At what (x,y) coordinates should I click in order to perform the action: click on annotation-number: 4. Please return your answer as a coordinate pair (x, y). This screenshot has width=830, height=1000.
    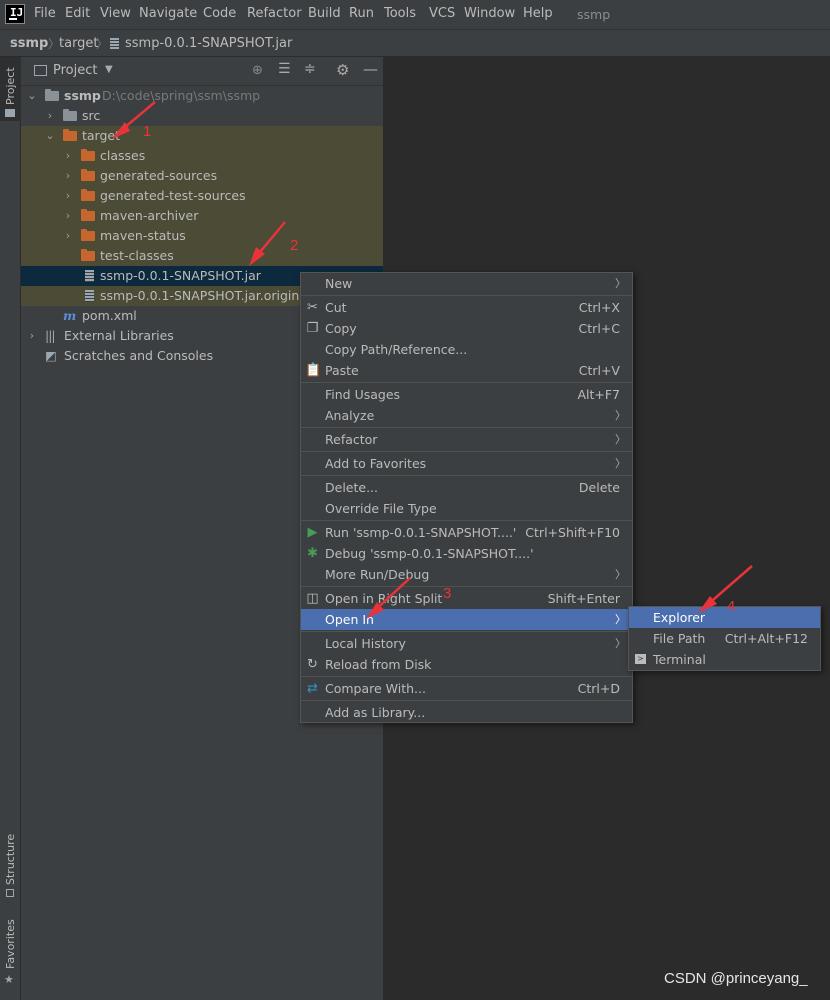
    Looking at the image, I should click on (731, 606).